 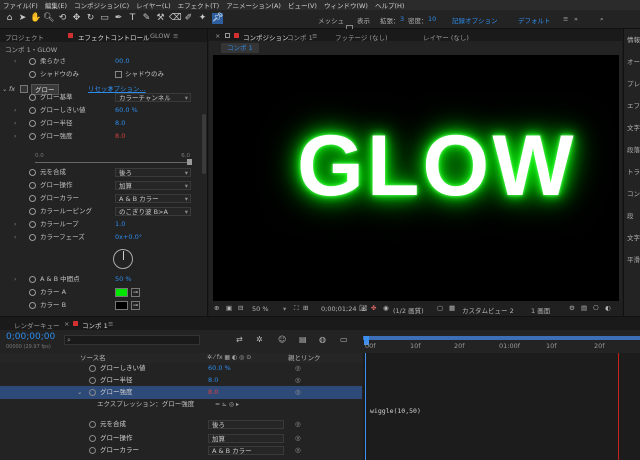 I want to click on density-value: 10, so click(x=432, y=19).